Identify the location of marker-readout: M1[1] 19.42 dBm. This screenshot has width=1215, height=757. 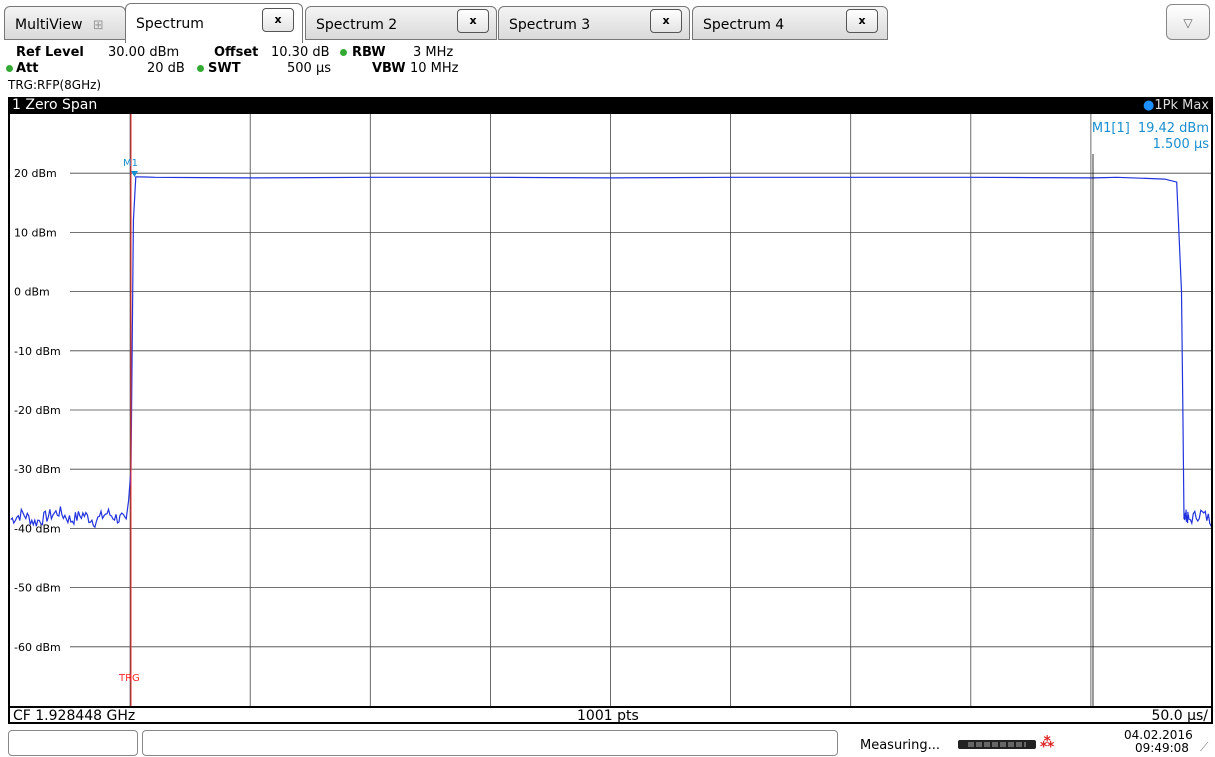
(1150, 128).